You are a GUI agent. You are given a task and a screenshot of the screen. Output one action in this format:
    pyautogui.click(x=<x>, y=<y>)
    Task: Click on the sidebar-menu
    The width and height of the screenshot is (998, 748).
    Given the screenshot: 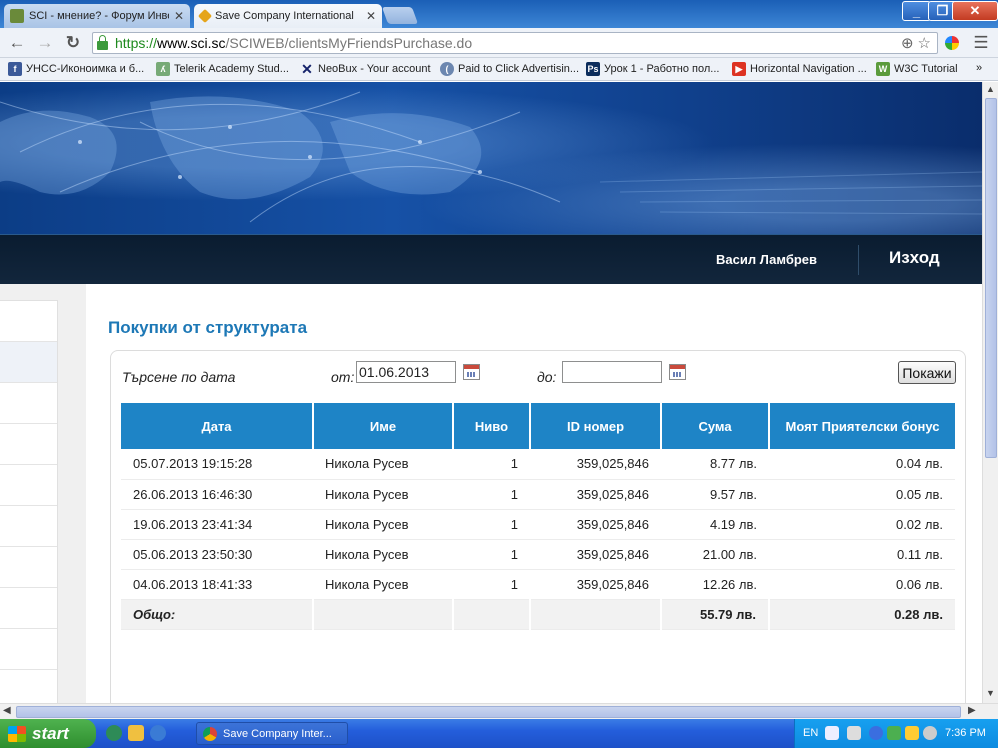 What is the action you would take?
    pyautogui.click(x=29, y=501)
    